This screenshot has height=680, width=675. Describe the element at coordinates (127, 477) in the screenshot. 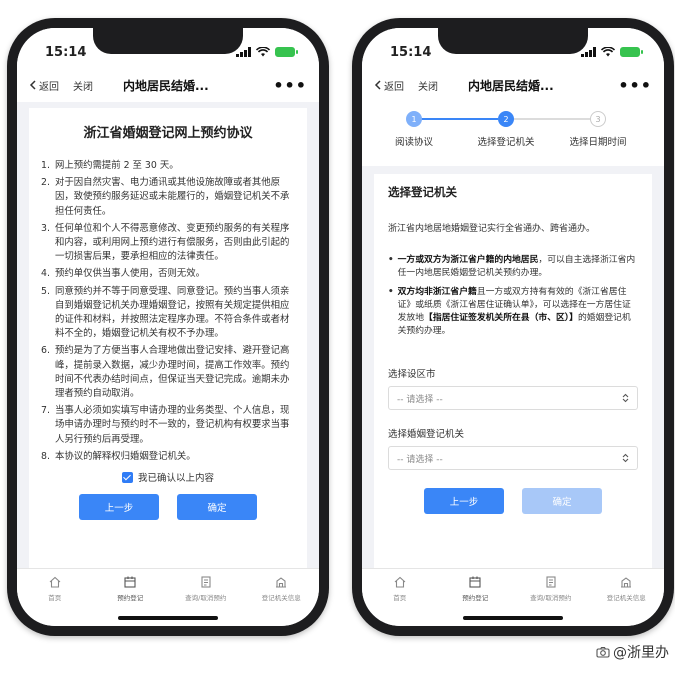

I see `confirm-checkbox` at that location.